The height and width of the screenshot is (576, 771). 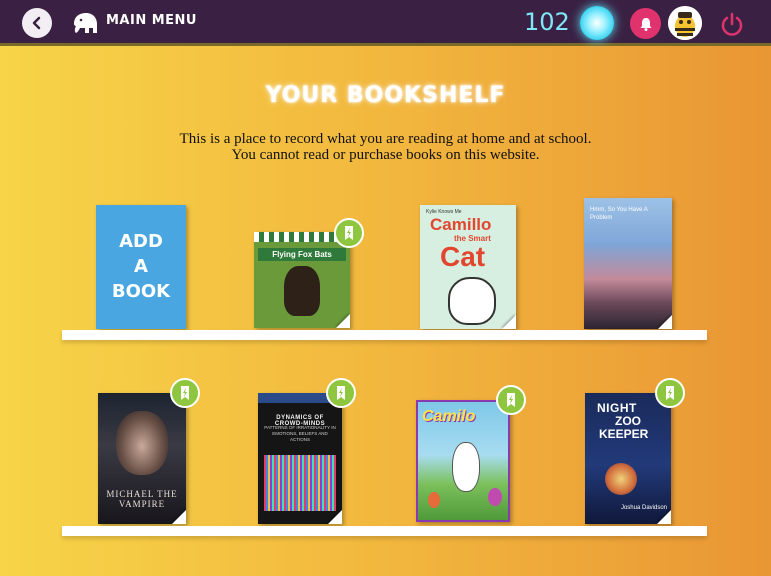 I want to click on book-camillo-smart-cat: Kylie Knows Me Camillo the Smart Cat, so click(x=468, y=267).